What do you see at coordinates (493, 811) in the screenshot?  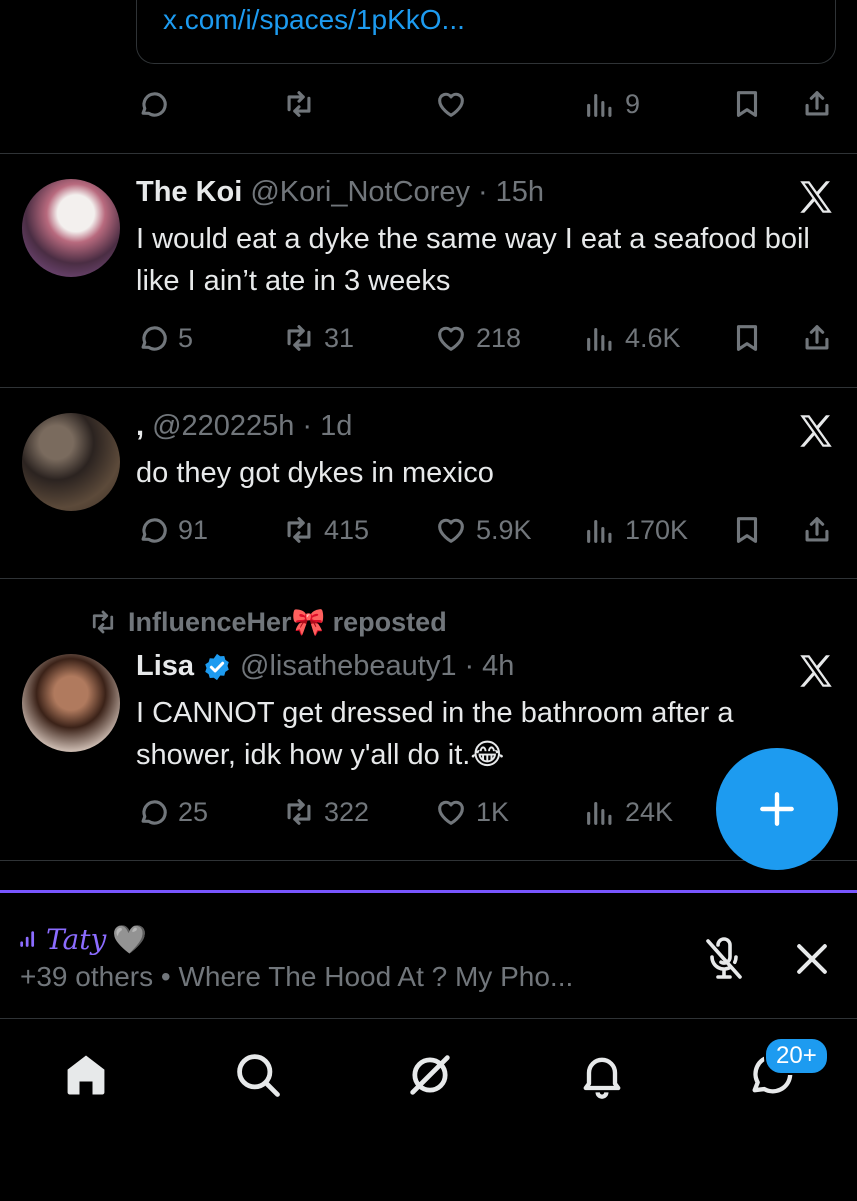 I see `like-count: 1K` at bounding box center [493, 811].